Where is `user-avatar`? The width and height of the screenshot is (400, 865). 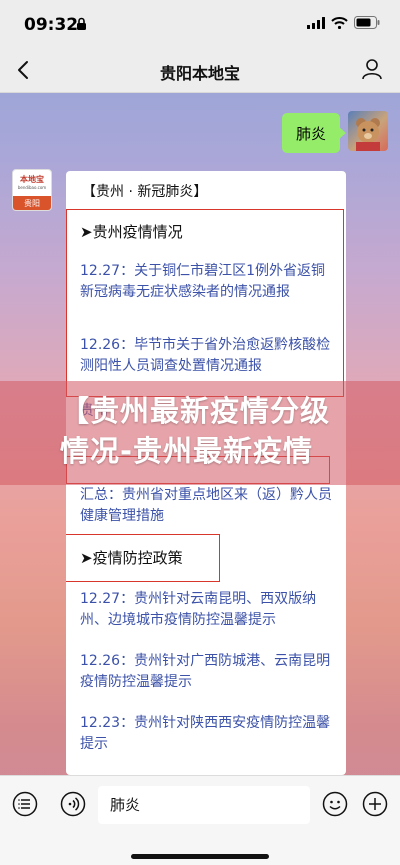 user-avatar is located at coordinates (368, 131).